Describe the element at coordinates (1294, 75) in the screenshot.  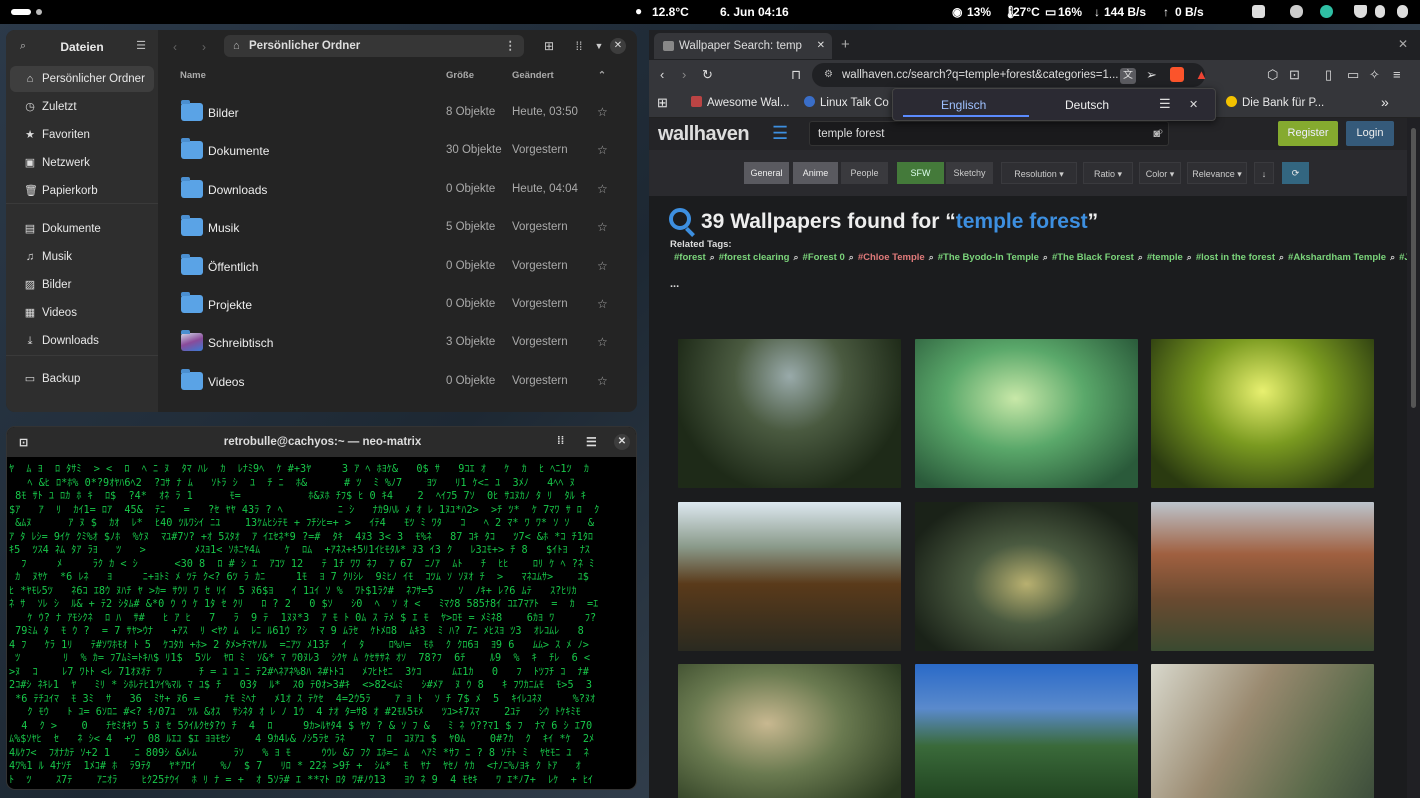
I see `screenshot-icon: ⊡` at that location.